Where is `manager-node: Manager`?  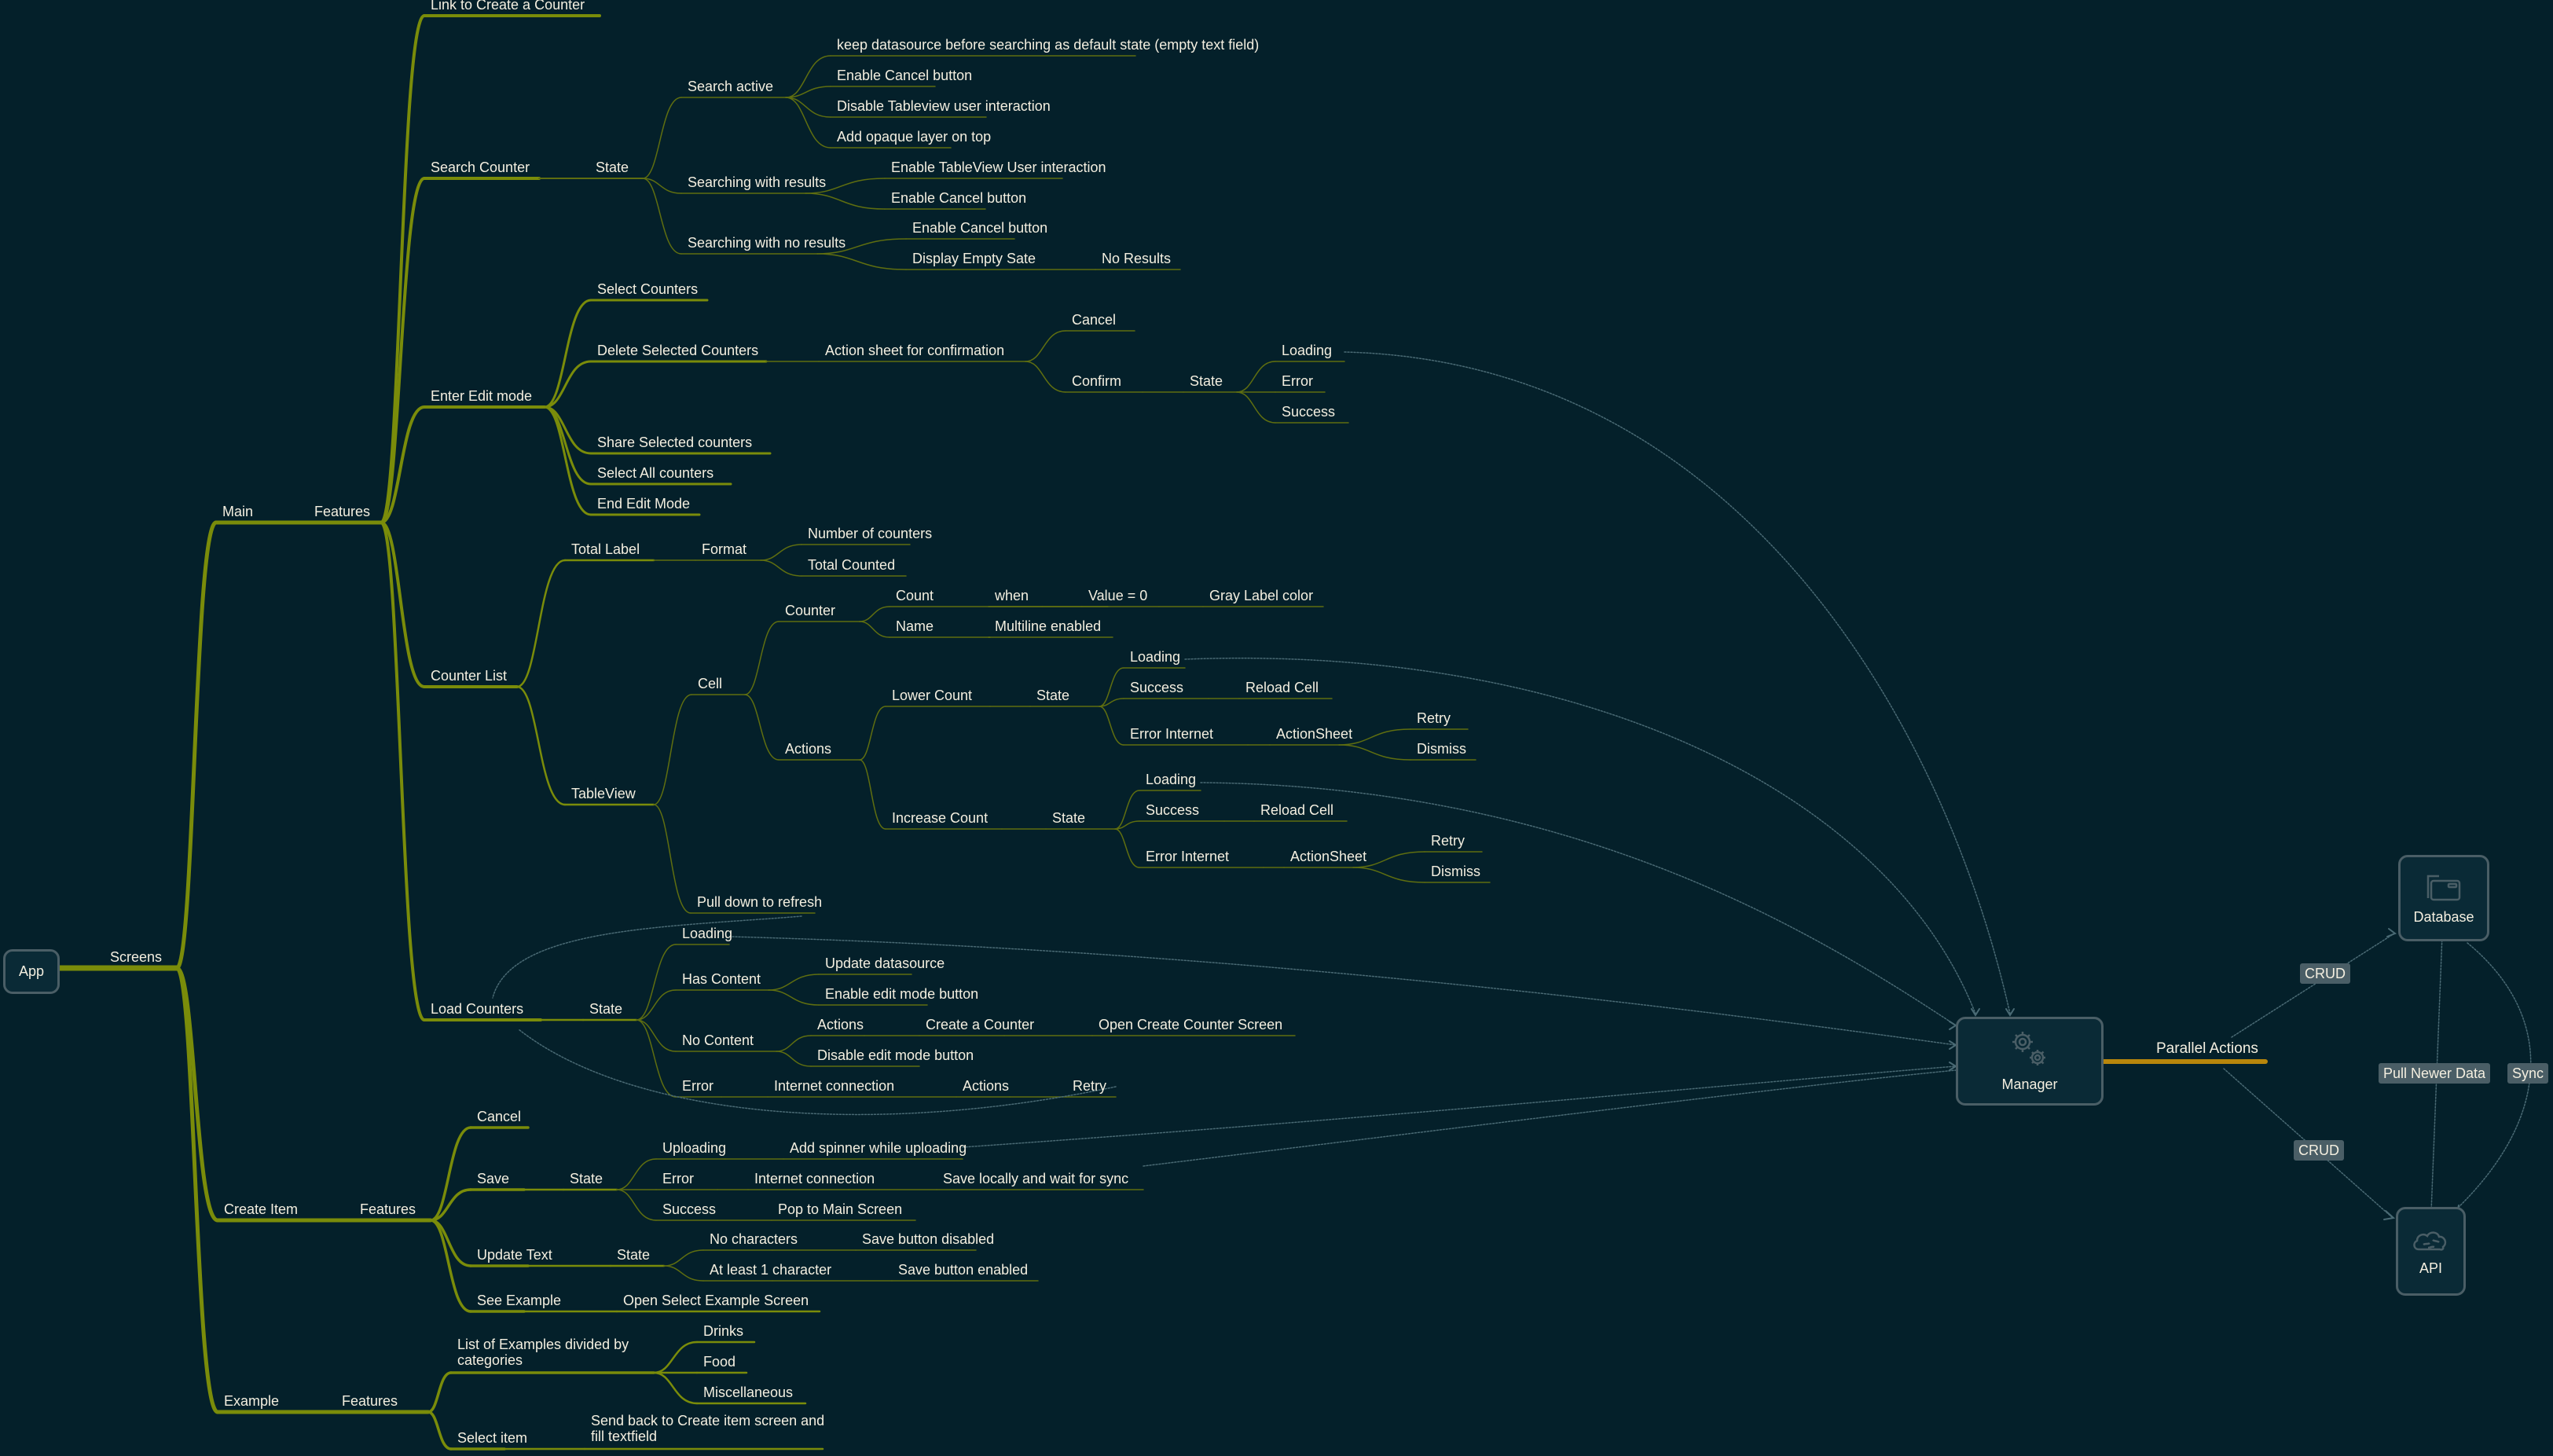
manager-node: Manager is located at coordinates (2030, 1061).